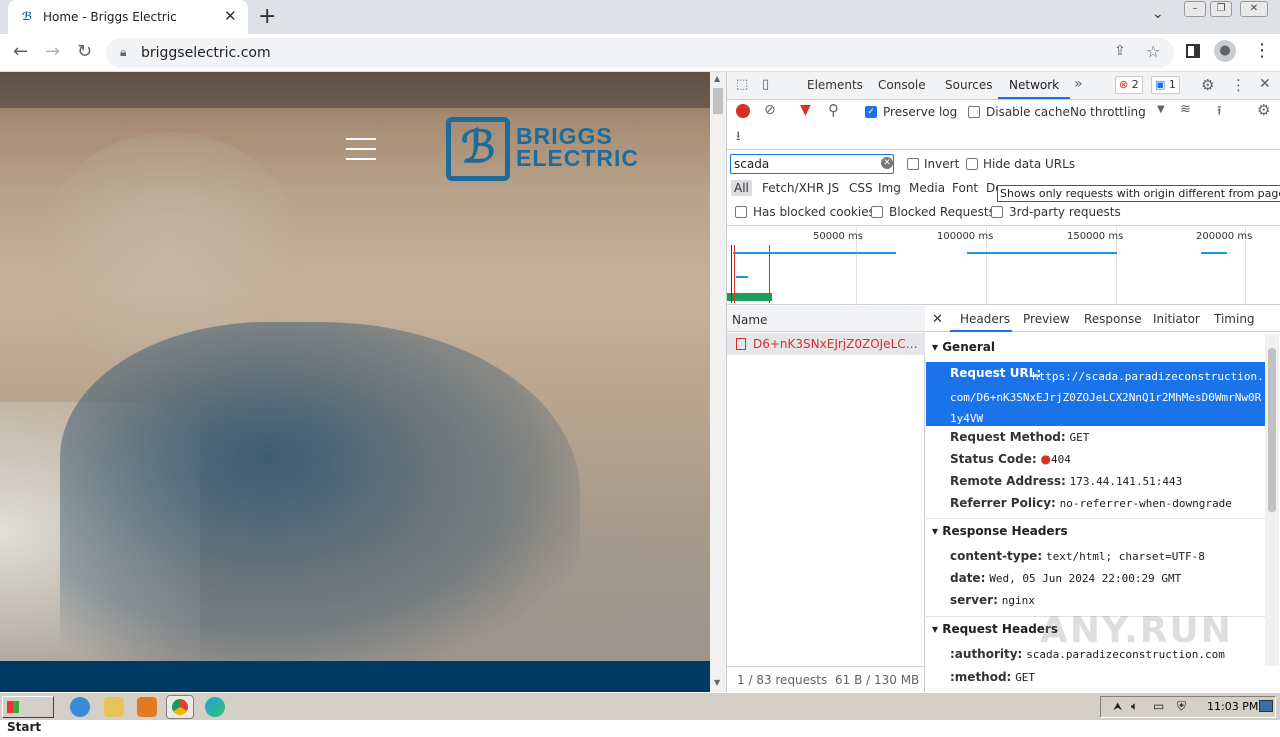 This screenshot has height=737, width=1280. Describe the element at coordinates (1262, 50) in the screenshot. I see `browser-menu-icon: ⋮` at that location.